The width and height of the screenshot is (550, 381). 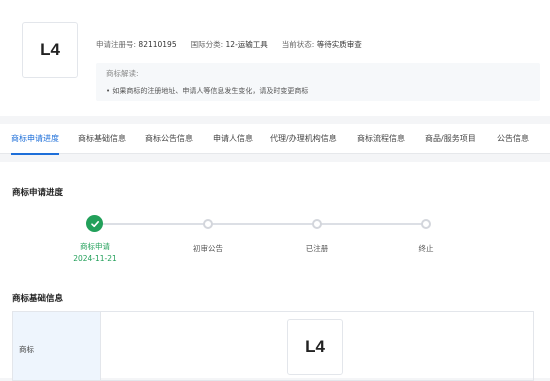 I want to click on intl-class-label: 国际分类:, so click(x=207, y=44).